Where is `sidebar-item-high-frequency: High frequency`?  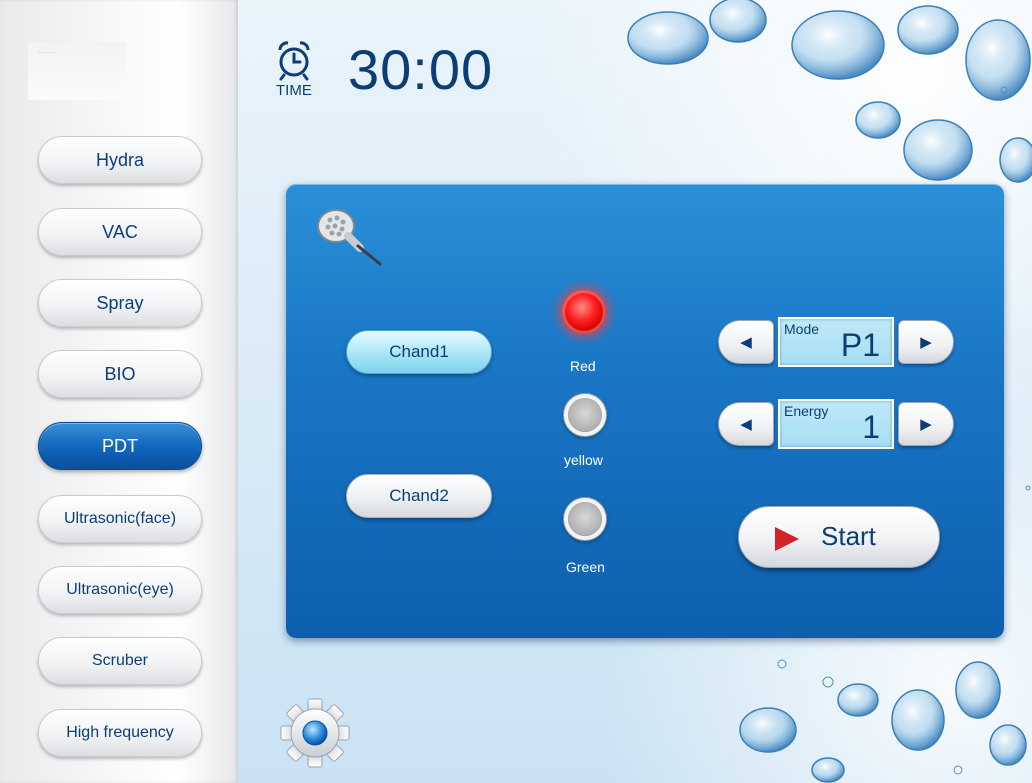
sidebar-item-high-frequency: High frequency is located at coordinates (120, 733).